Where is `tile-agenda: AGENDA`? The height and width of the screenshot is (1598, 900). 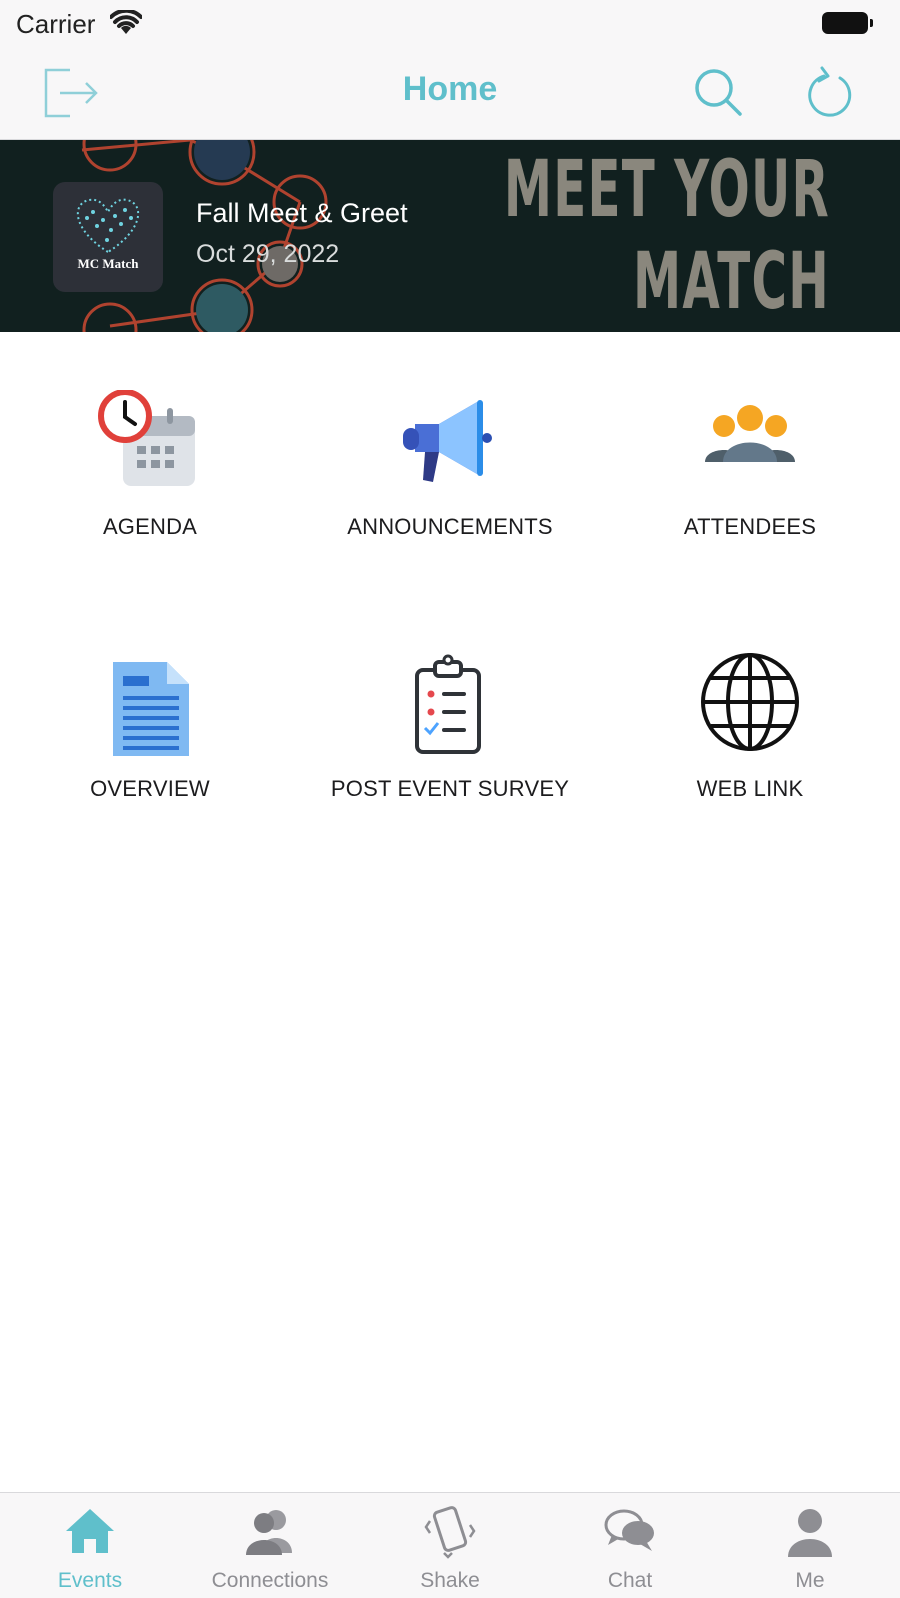 tile-agenda: AGENDA is located at coordinates (150, 447).